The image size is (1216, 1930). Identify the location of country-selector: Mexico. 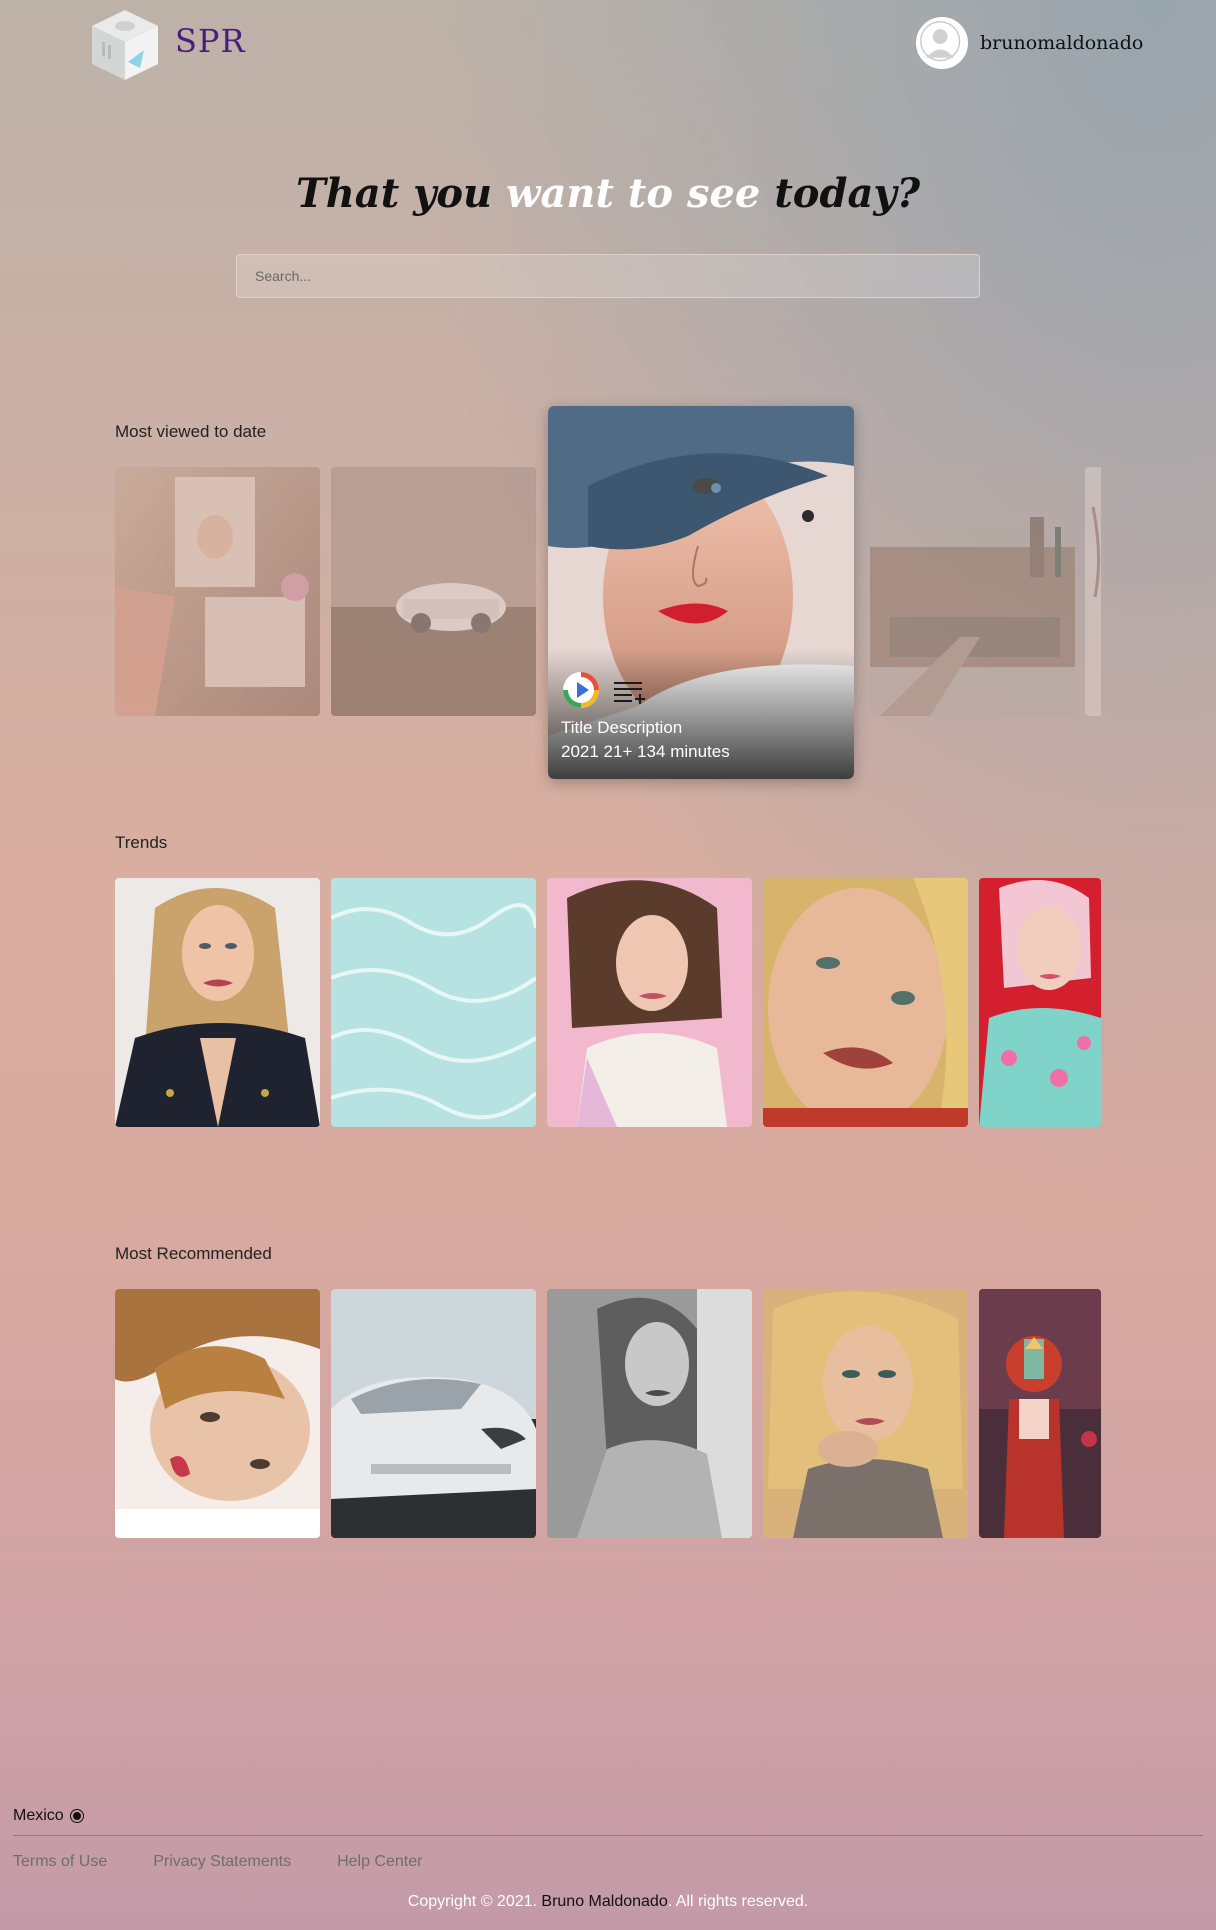
(48, 1816).